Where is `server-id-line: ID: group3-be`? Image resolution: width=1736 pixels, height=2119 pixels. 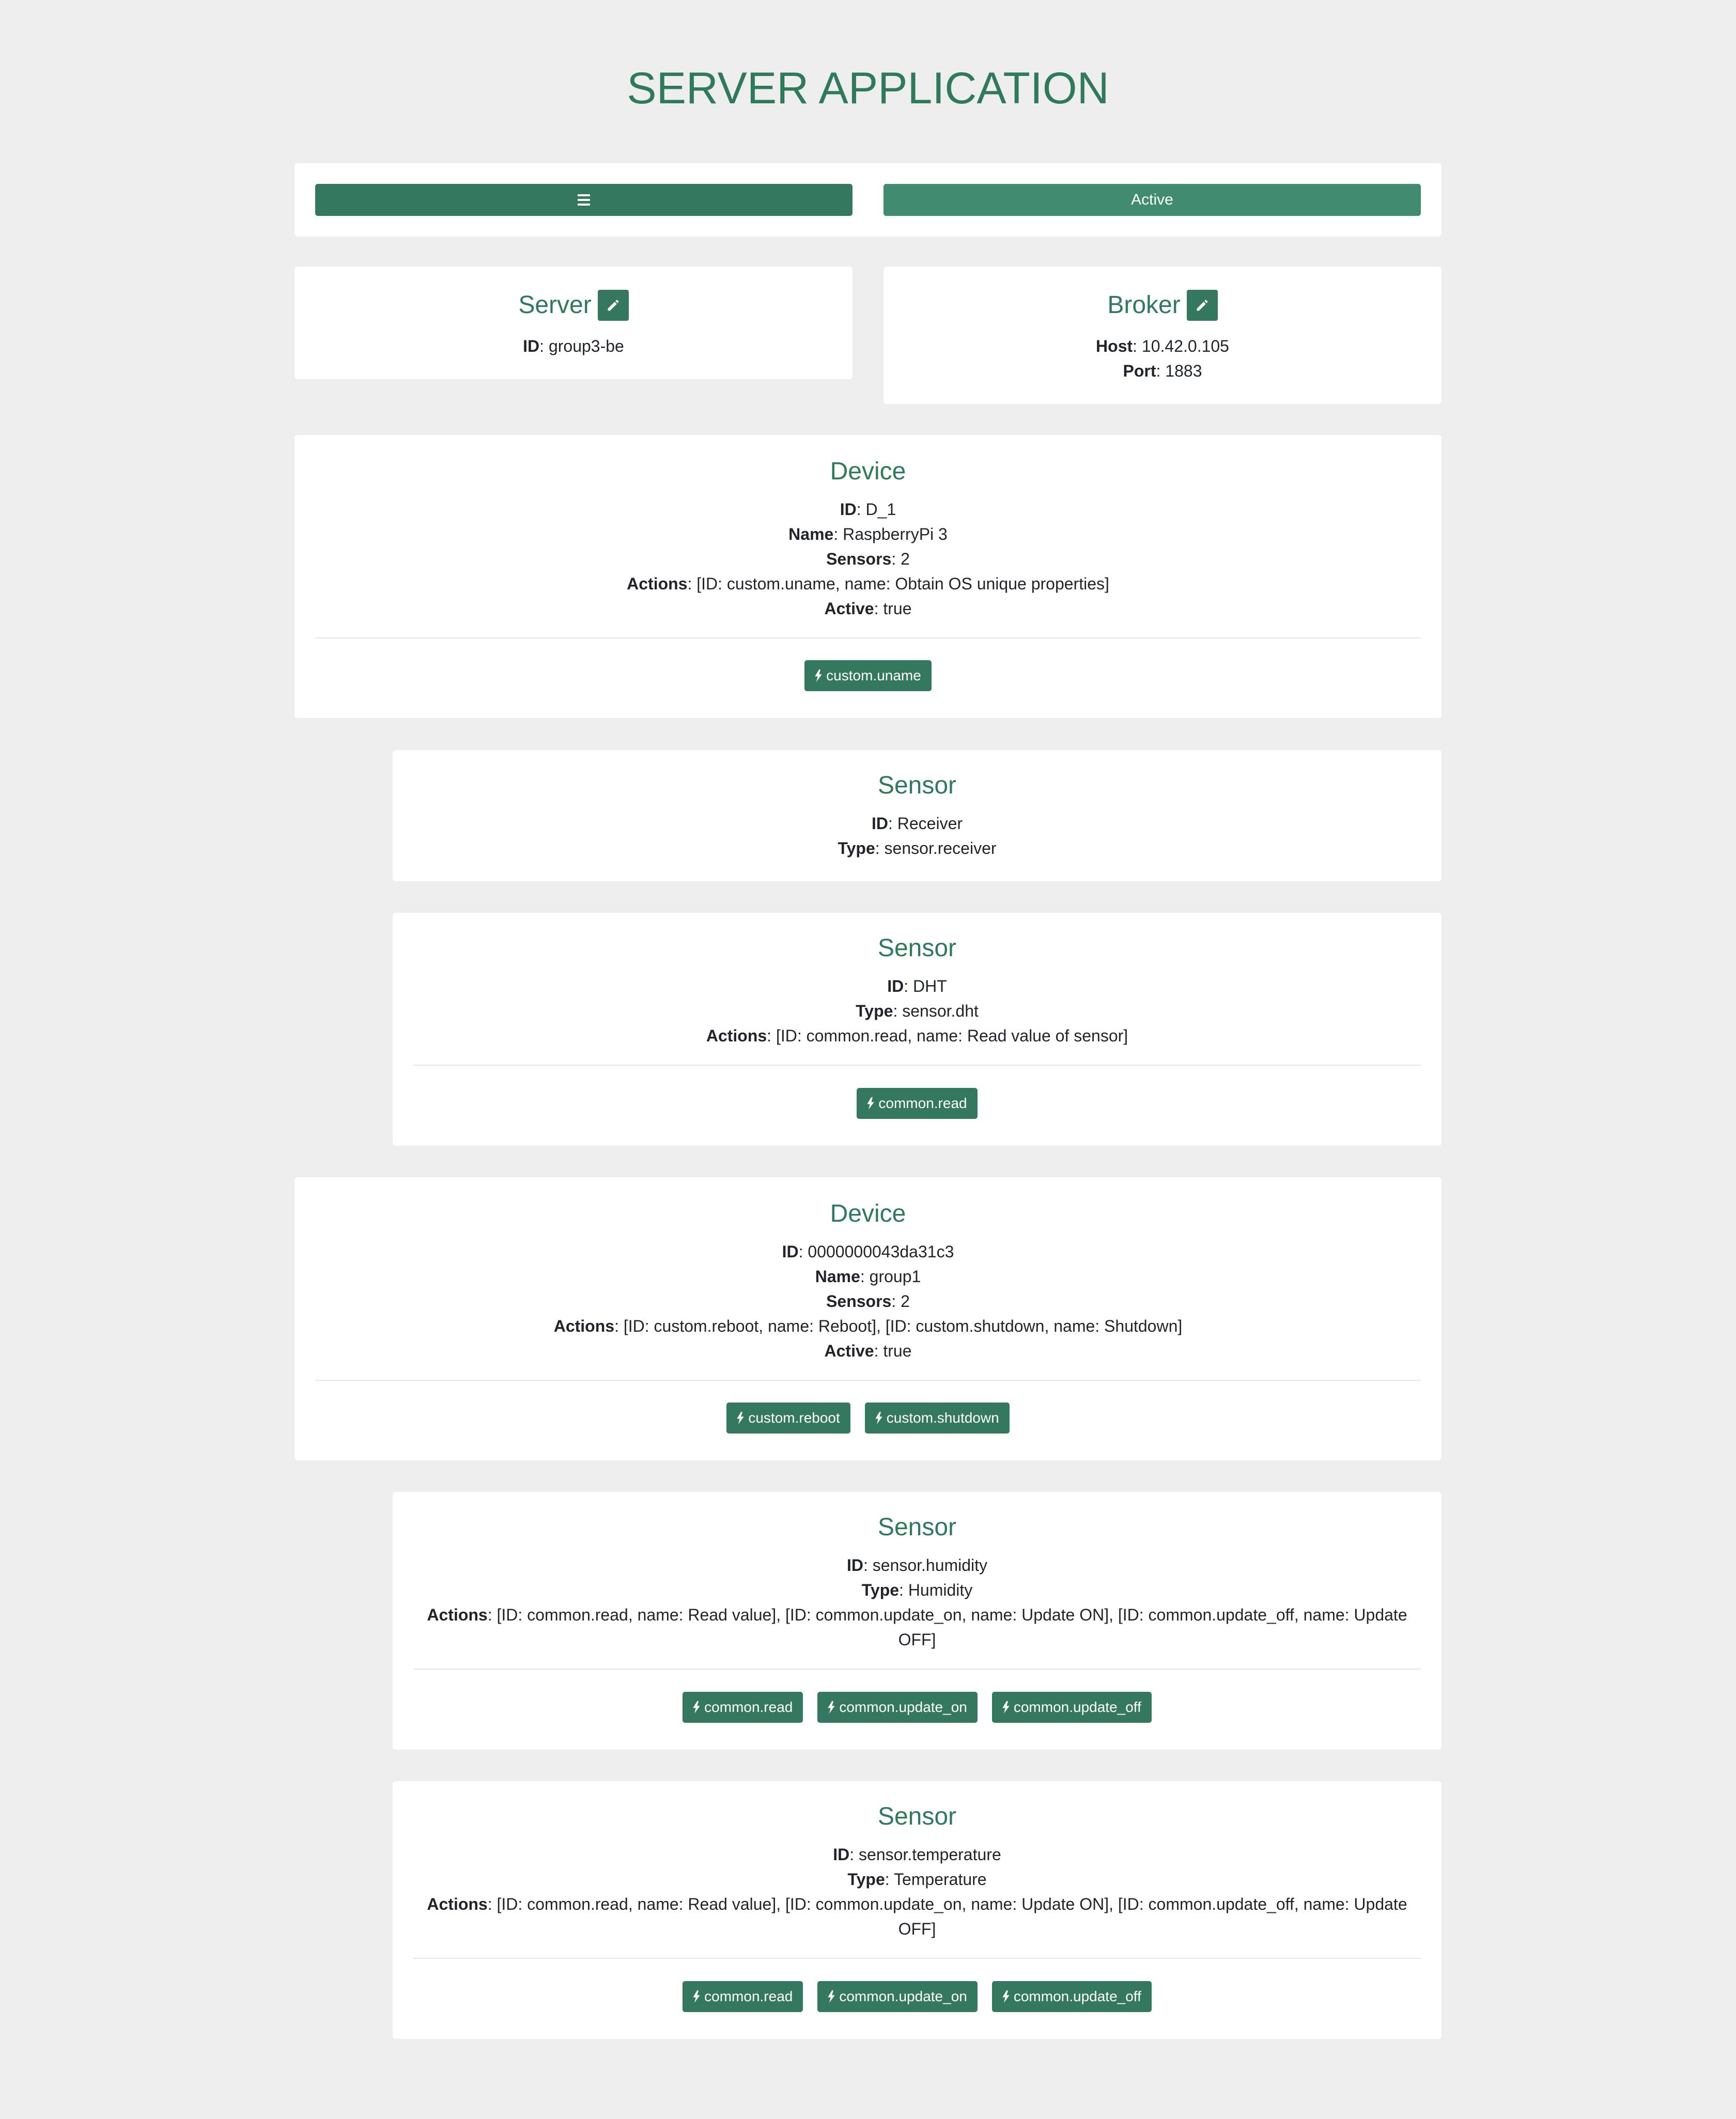 server-id-line: ID: group3-be is located at coordinates (574, 346).